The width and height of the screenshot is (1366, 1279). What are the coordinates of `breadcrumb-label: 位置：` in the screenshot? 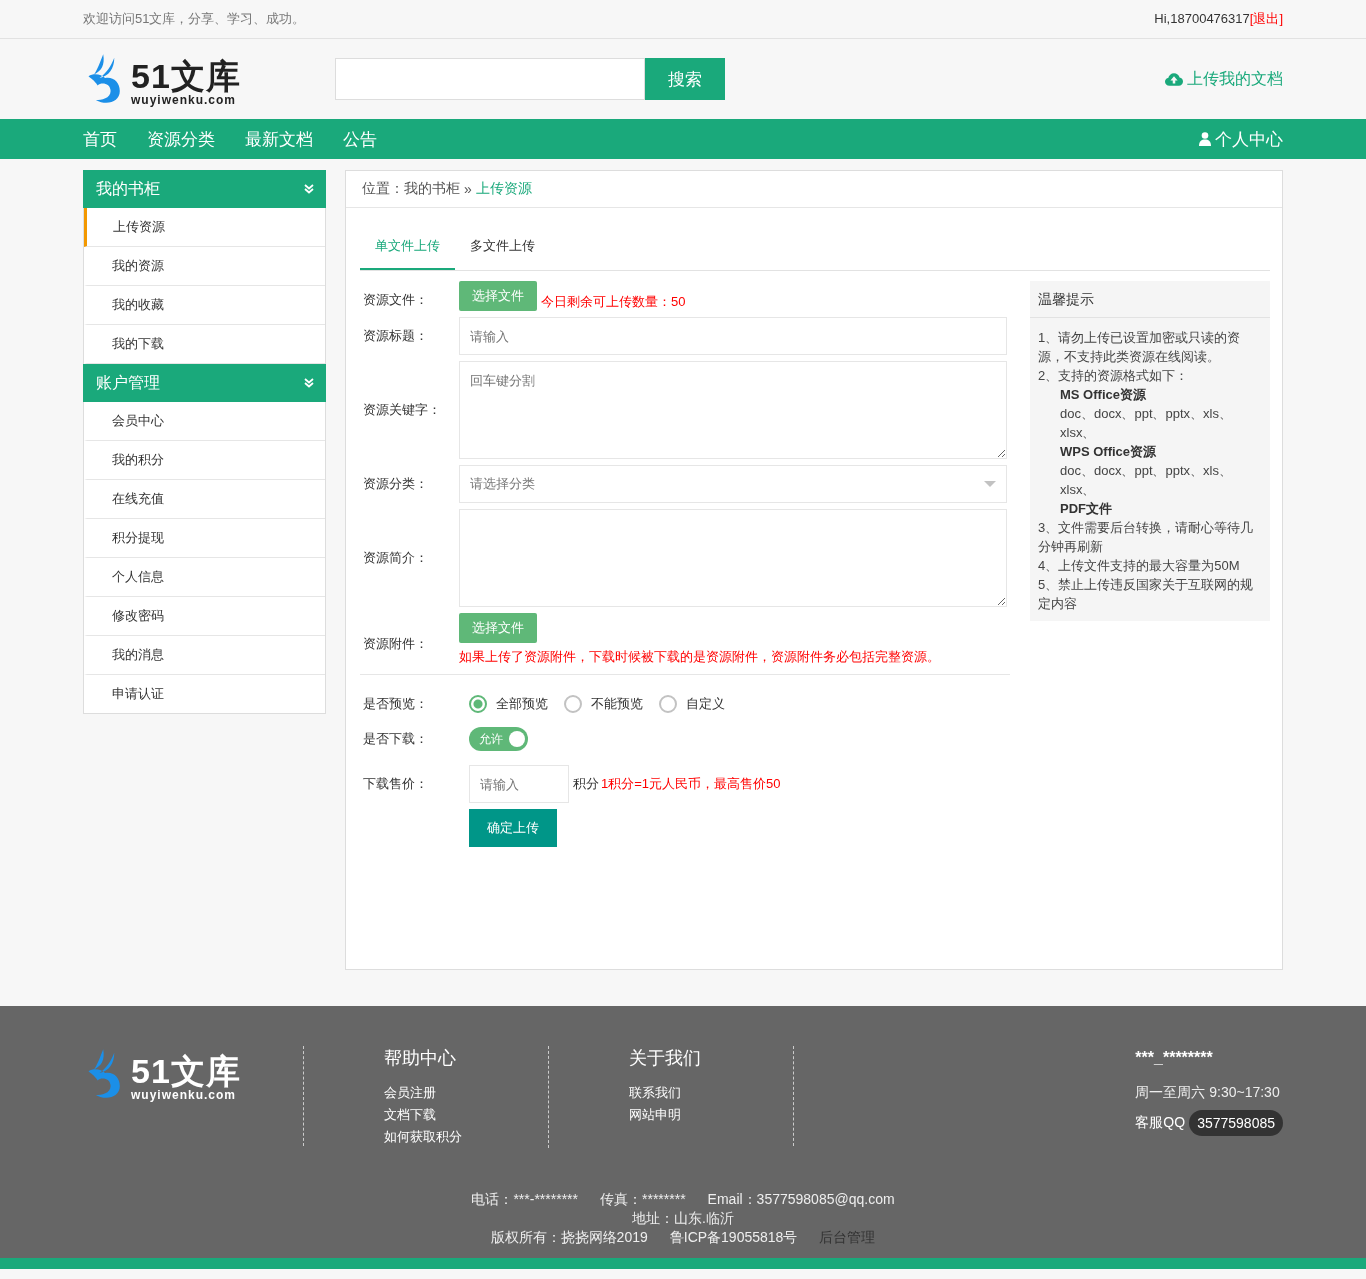 It's located at (383, 189).